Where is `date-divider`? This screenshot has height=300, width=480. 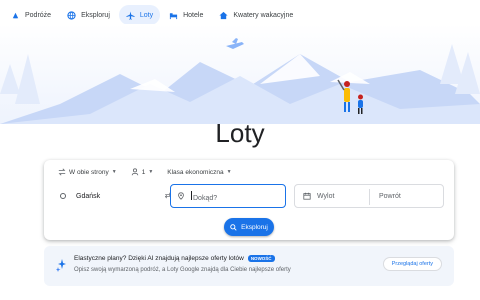
date-divider is located at coordinates (369, 197).